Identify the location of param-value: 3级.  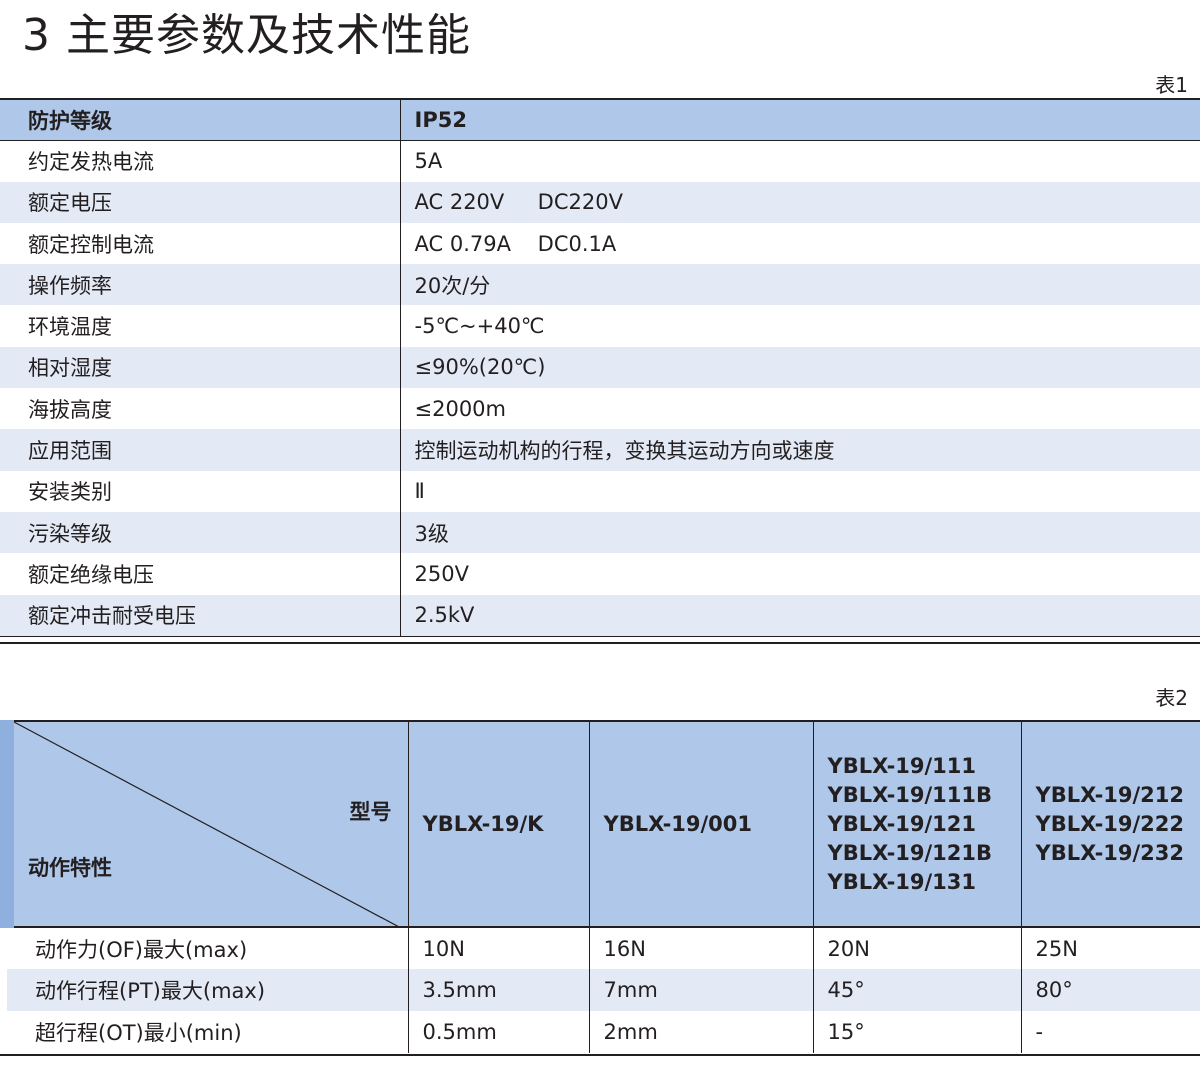
(800, 532).